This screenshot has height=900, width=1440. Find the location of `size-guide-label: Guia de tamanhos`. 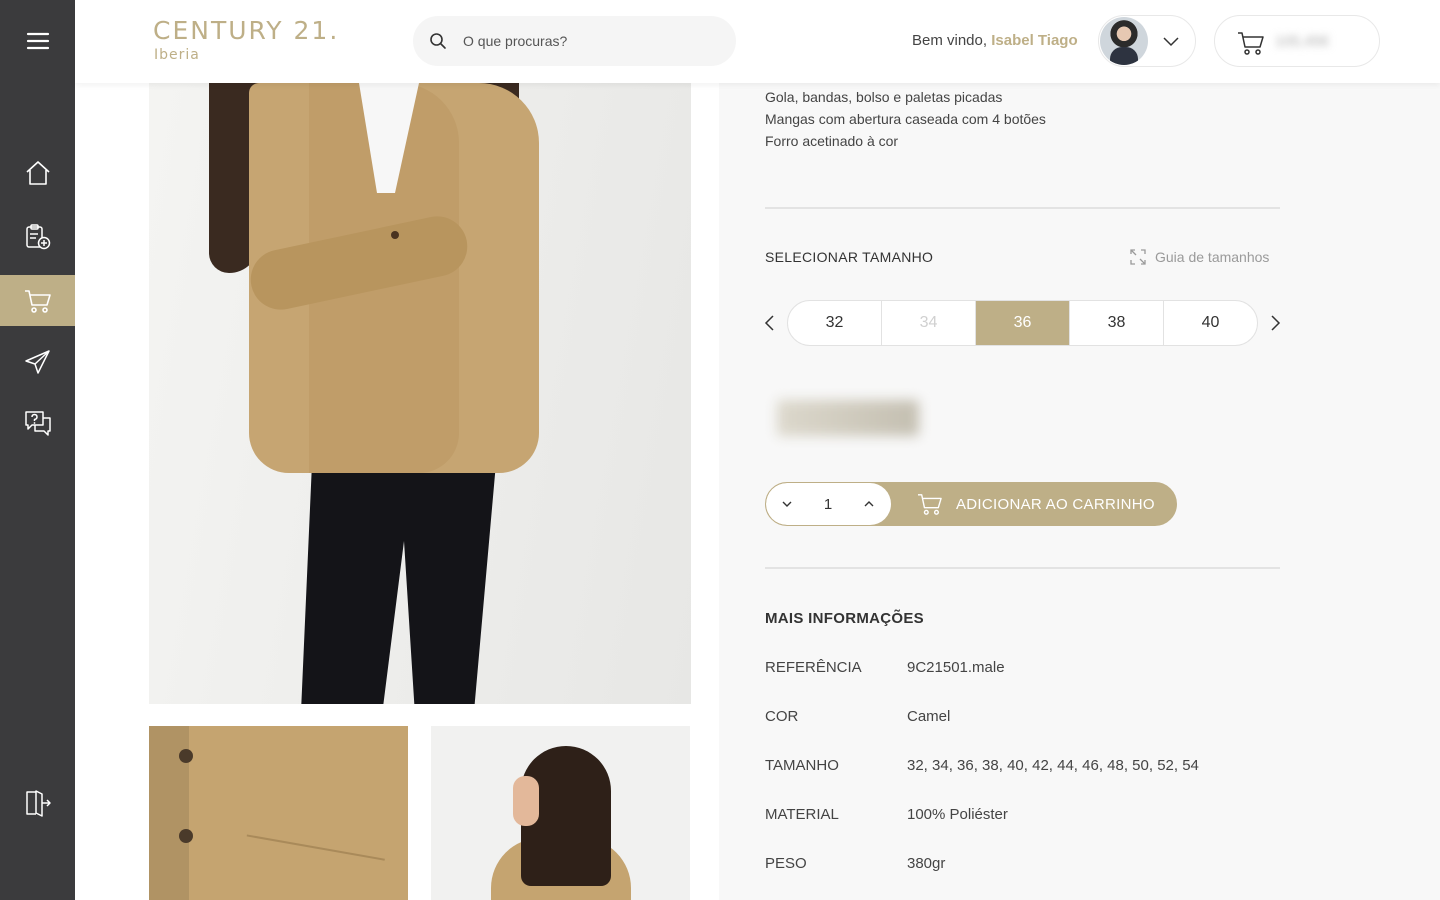

size-guide-label: Guia de tamanhos is located at coordinates (1212, 257).